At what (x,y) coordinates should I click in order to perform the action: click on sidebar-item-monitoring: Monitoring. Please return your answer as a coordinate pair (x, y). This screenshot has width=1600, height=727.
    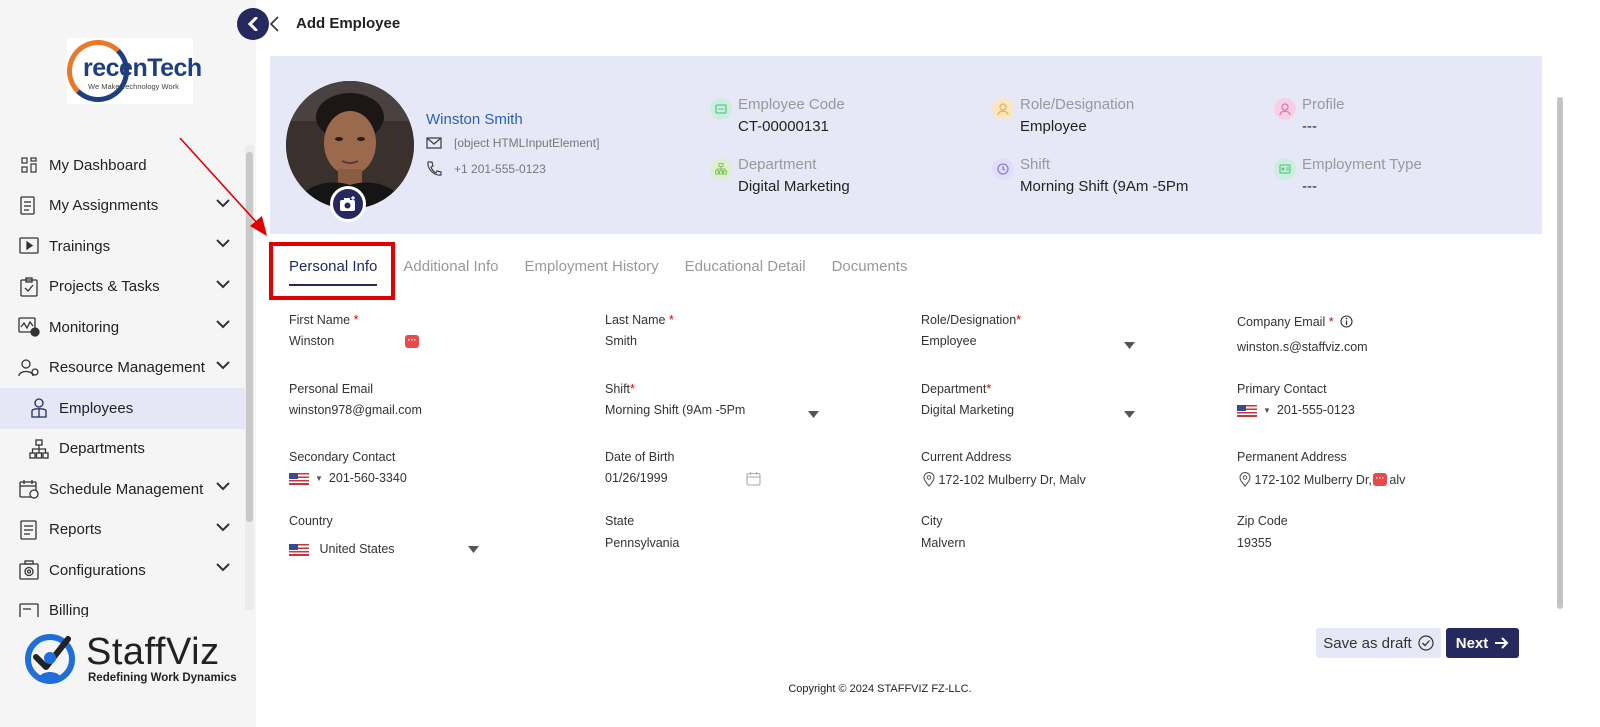
    Looking at the image, I should click on (124, 327).